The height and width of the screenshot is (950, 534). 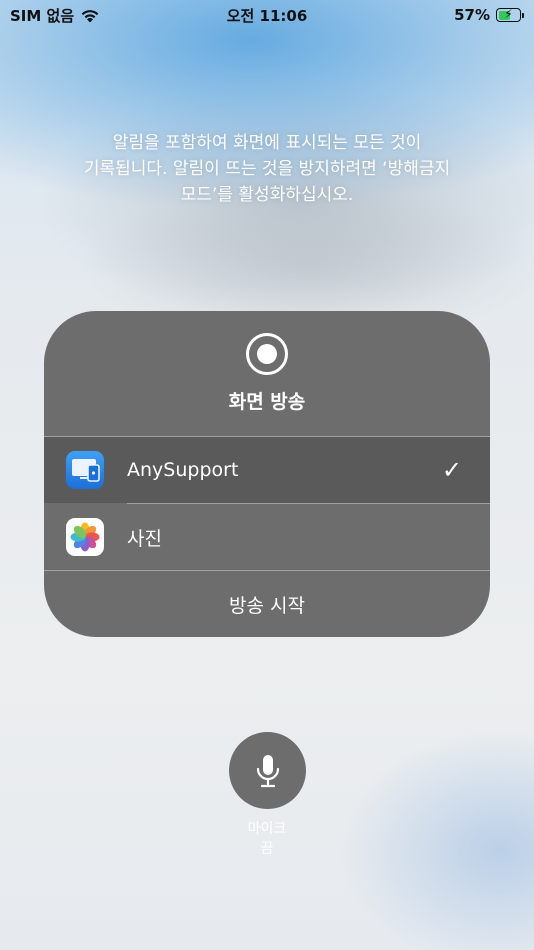 What do you see at coordinates (267, 15) in the screenshot?
I see `status-bar: SIM 없음 오전 11:06 57% ⚡` at bounding box center [267, 15].